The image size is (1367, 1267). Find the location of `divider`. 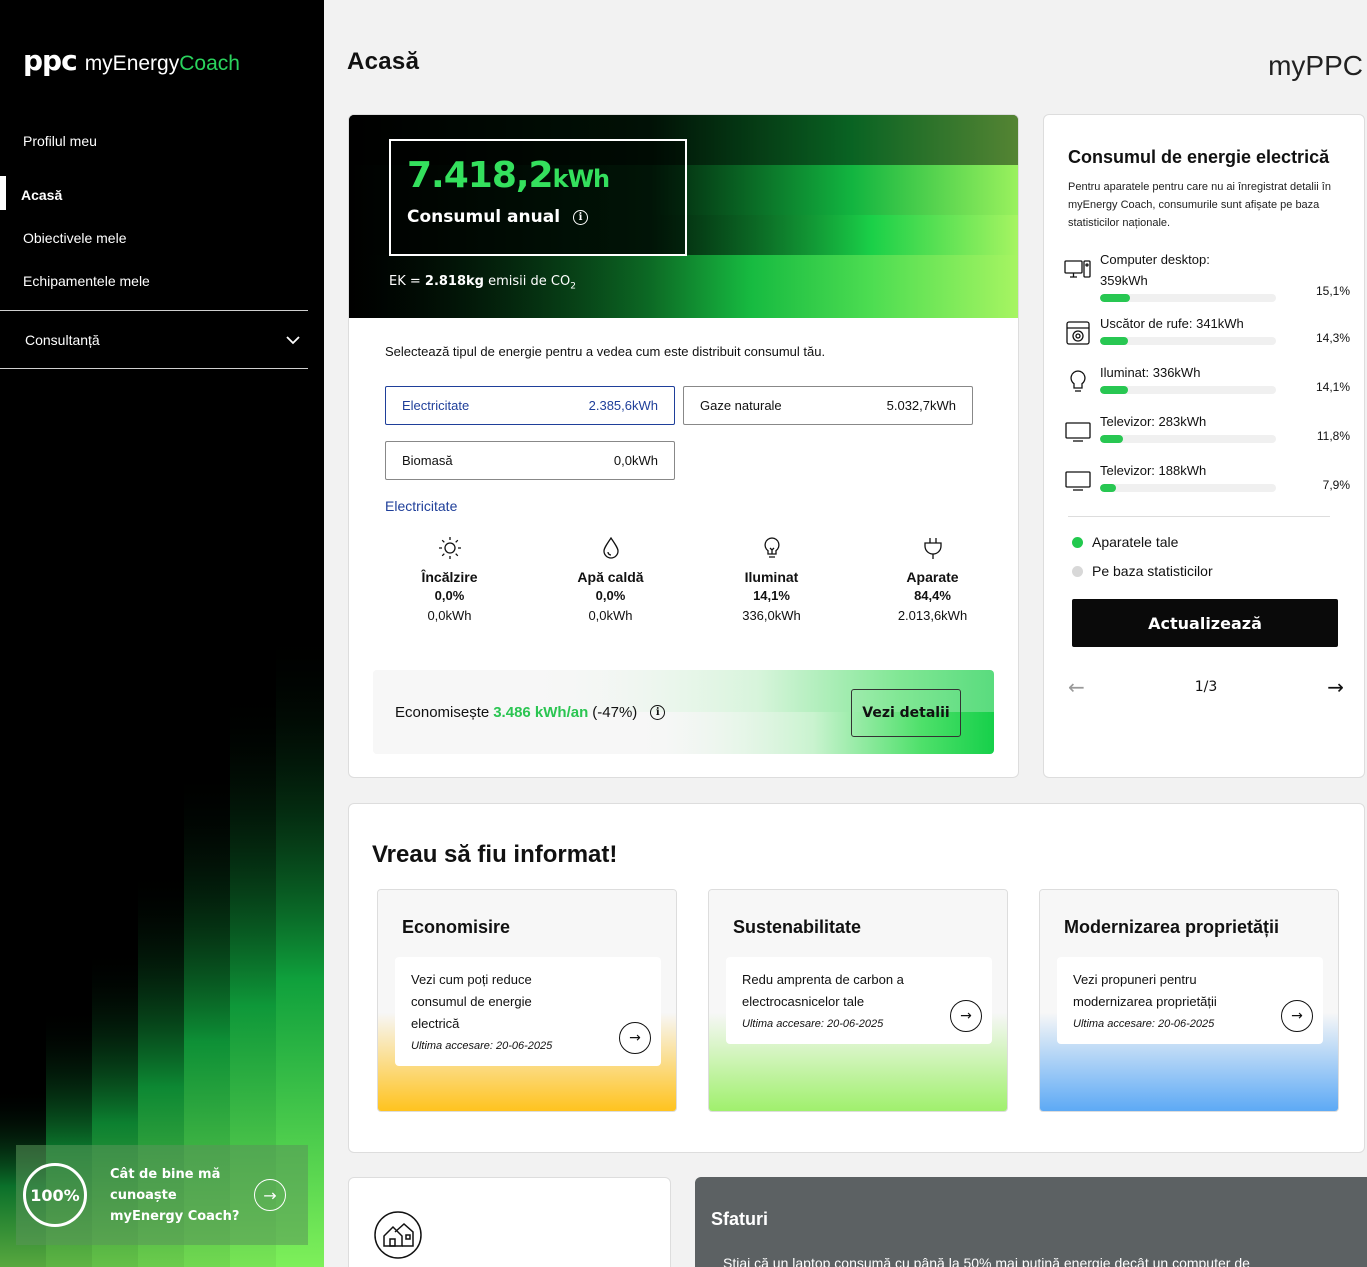

divider is located at coordinates (1199, 516).